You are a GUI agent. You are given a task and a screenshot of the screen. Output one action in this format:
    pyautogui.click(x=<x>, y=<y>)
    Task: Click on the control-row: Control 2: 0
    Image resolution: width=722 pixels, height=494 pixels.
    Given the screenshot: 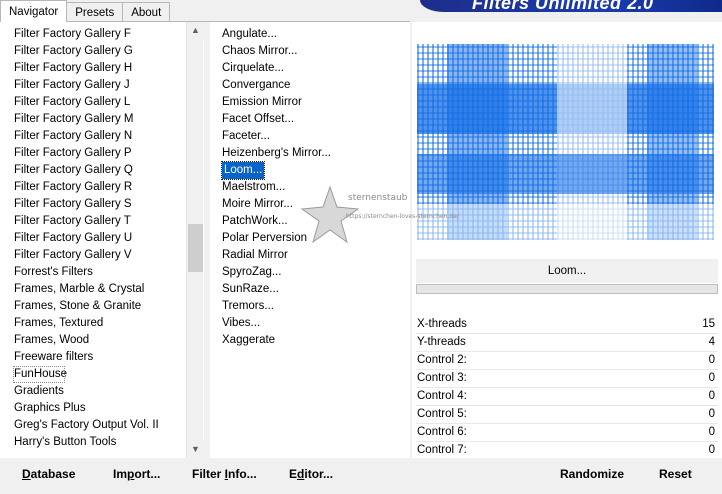 What is the action you would take?
    pyautogui.click(x=567, y=361)
    